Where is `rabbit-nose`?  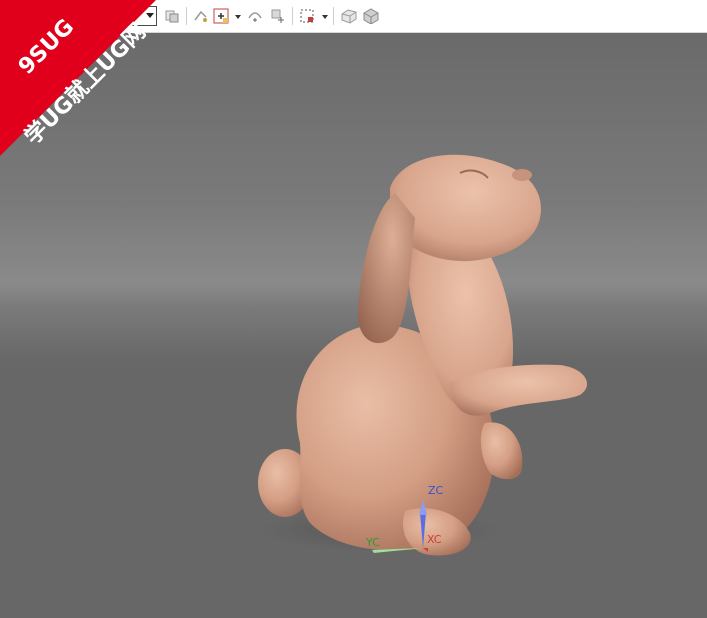
rabbit-nose is located at coordinates (522, 175).